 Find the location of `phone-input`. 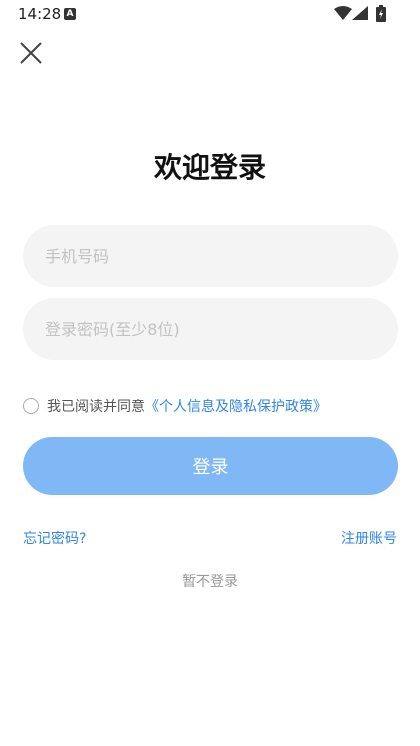

phone-input is located at coordinates (210, 256).